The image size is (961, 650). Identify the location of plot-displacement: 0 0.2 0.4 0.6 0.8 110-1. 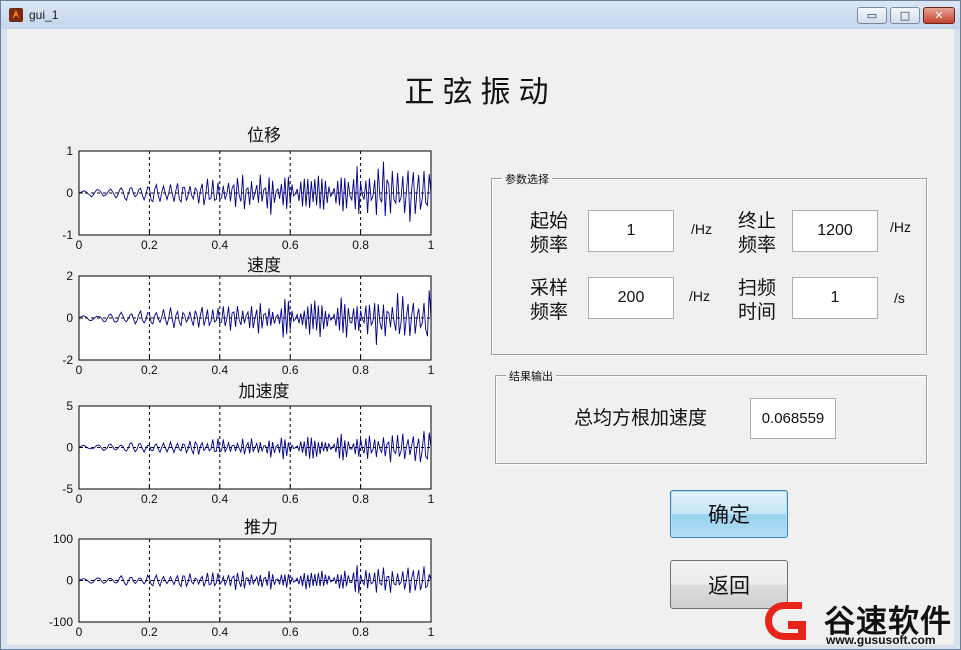
(248, 198).